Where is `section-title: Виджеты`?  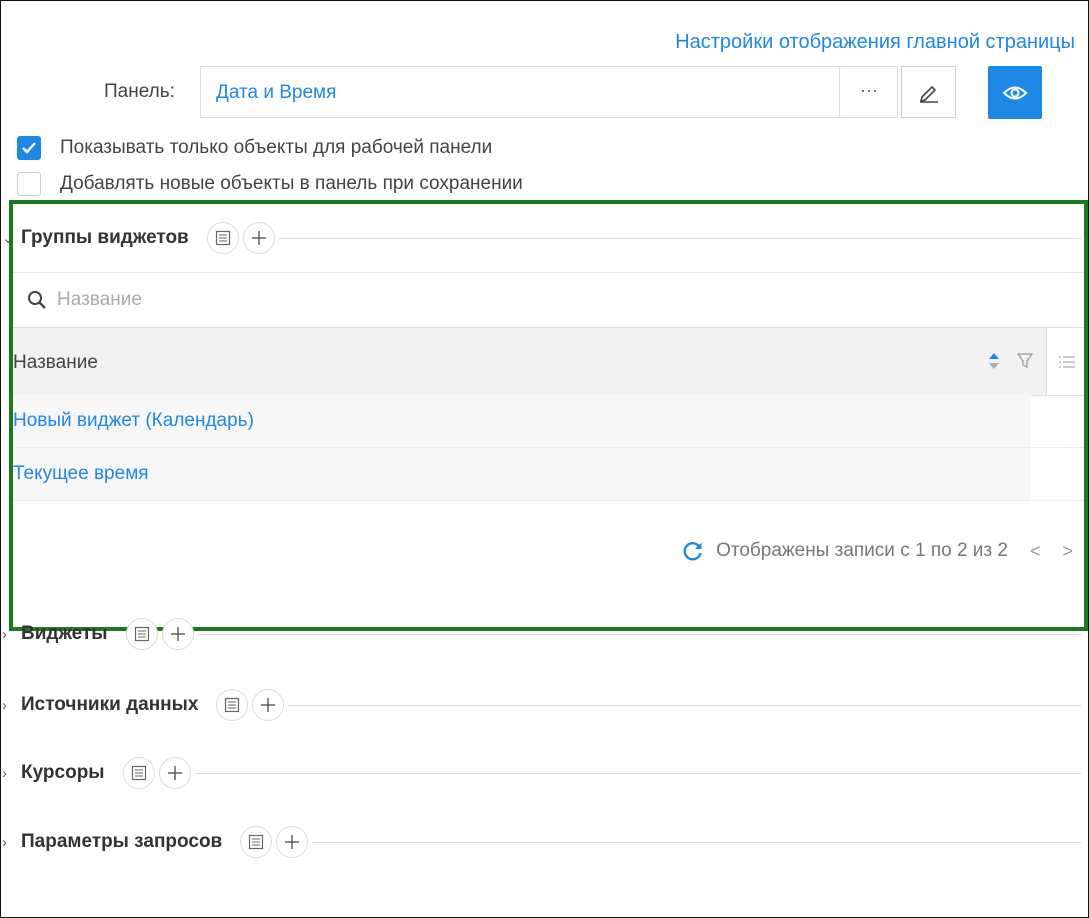 section-title: Виджеты is located at coordinates (64, 634).